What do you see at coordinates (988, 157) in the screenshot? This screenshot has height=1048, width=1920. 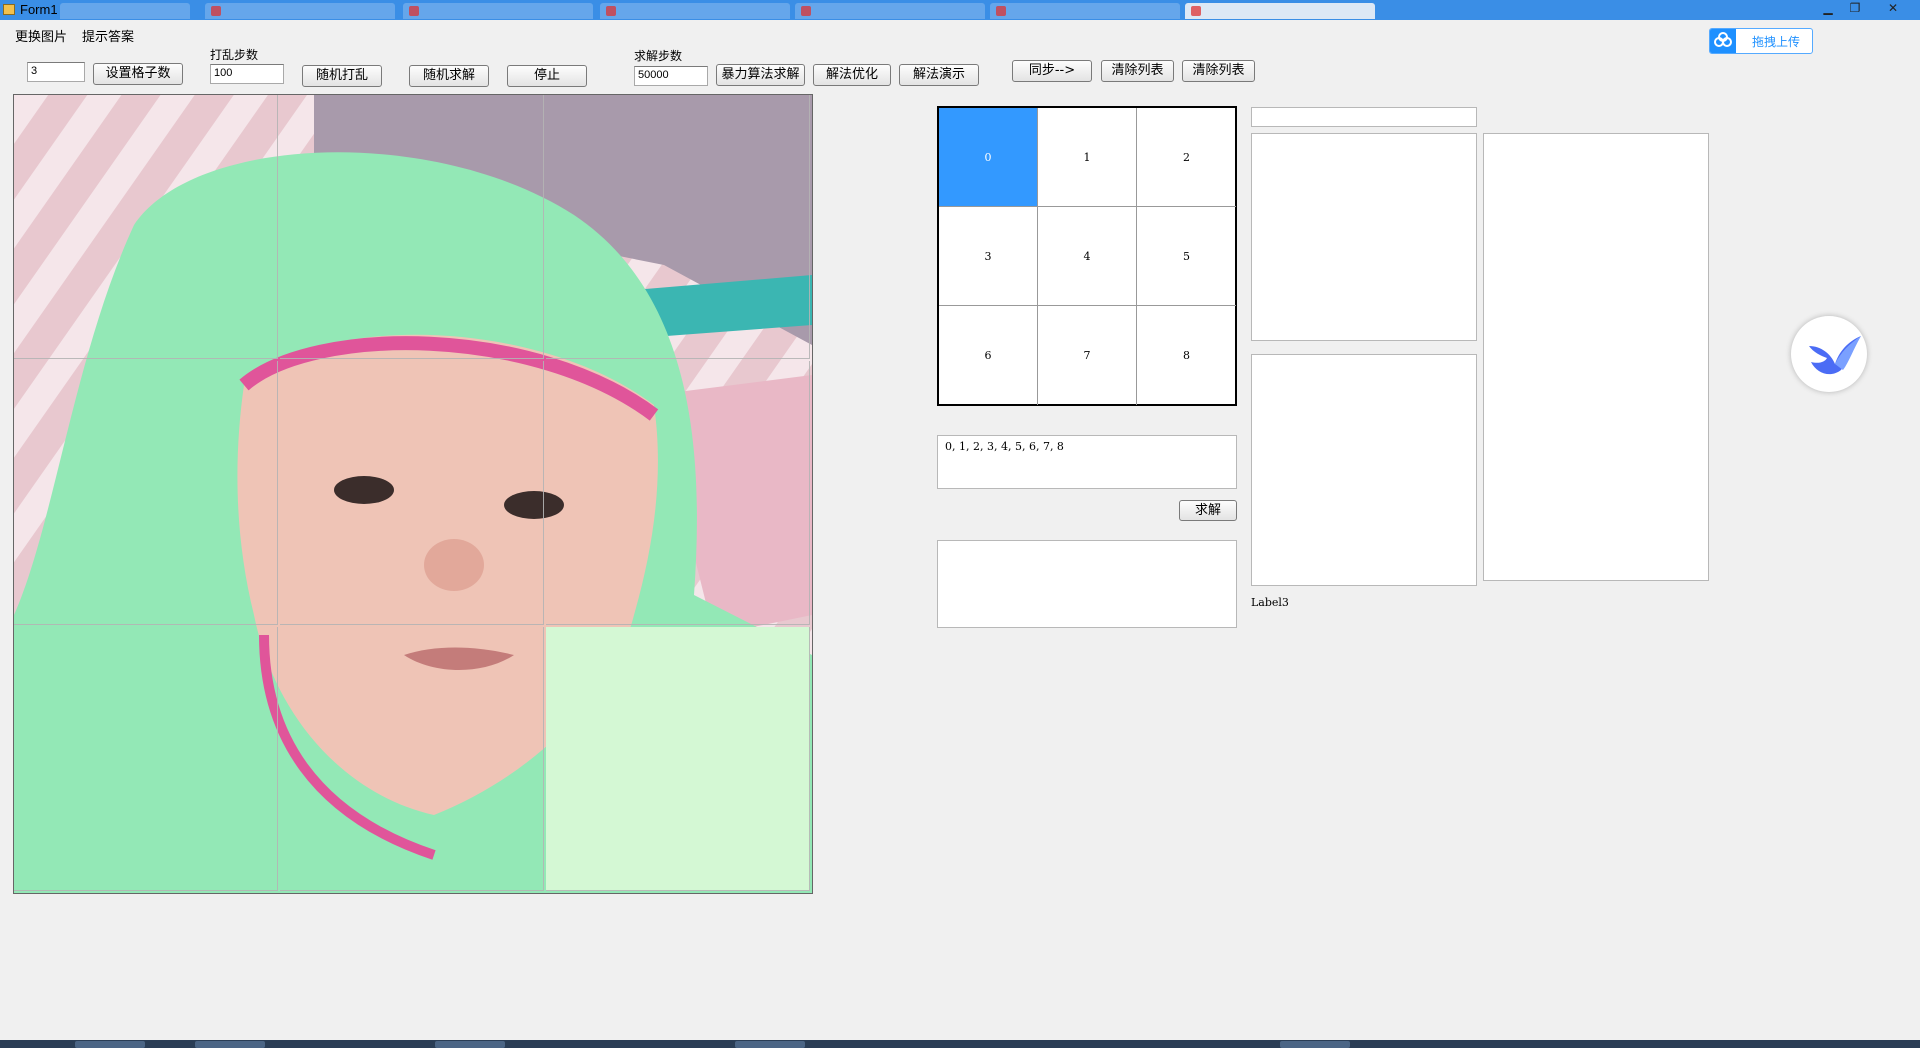 I see `grid-cell: 0` at bounding box center [988, 157].